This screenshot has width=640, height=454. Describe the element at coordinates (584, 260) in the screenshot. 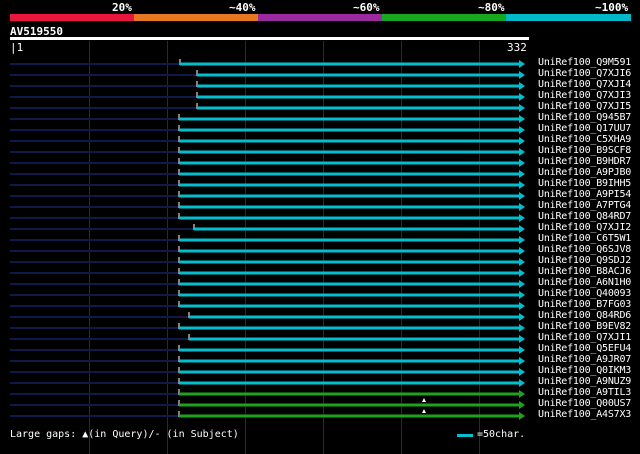

I see `hit-label: UniRef100_Q9SDJ2` at that location.